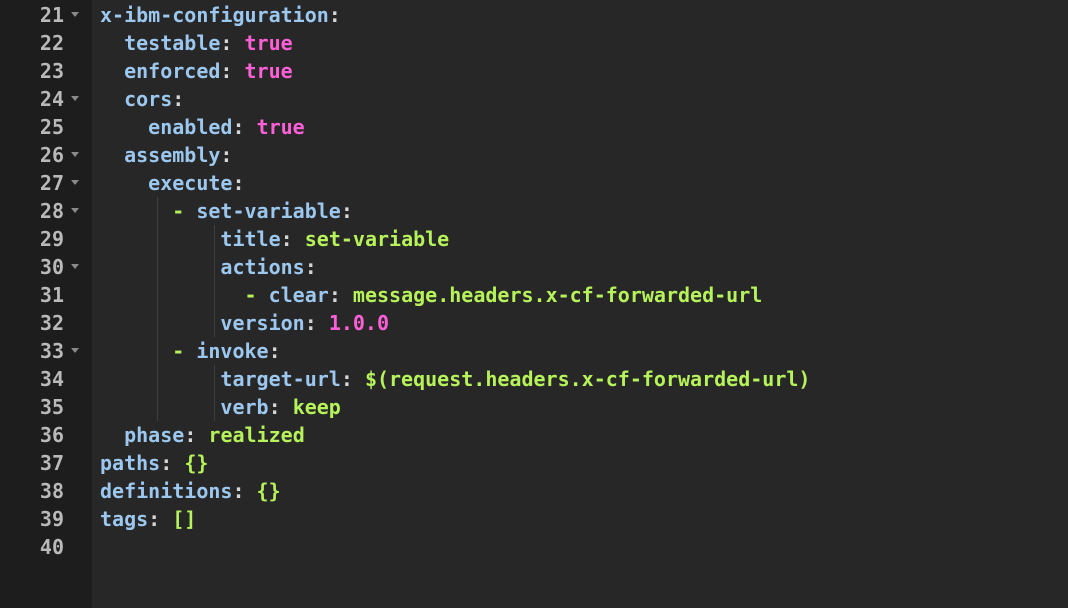  Describe the element at coordinates (534, 407) in the screenshot. I see `code-line: 35 verb: keep` at that location.